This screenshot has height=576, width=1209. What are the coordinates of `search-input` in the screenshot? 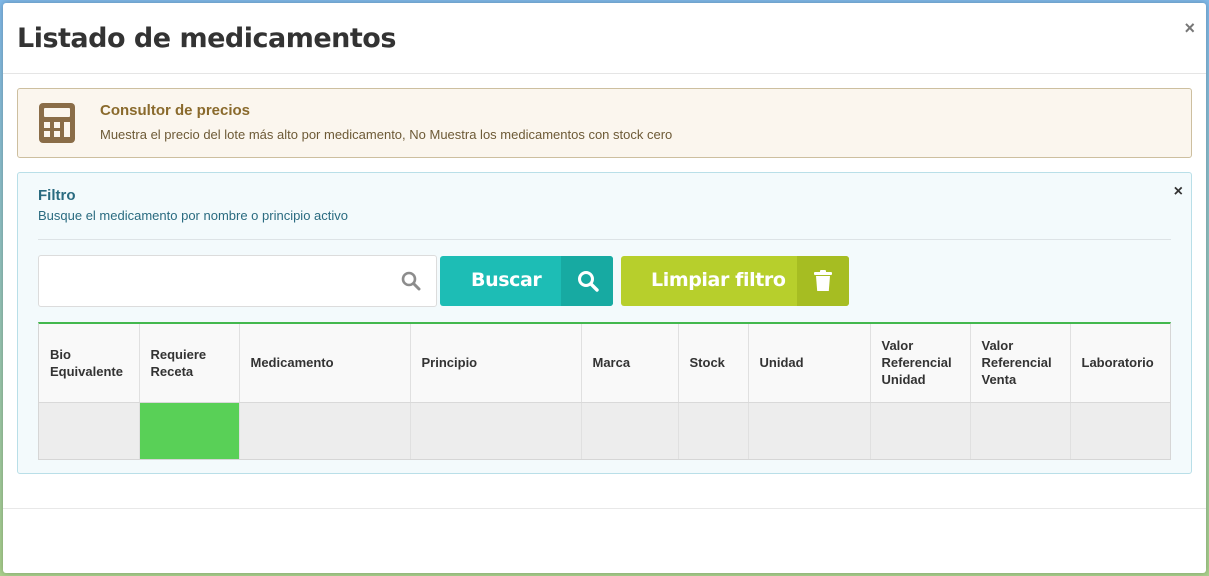 It's located at (237, 281).